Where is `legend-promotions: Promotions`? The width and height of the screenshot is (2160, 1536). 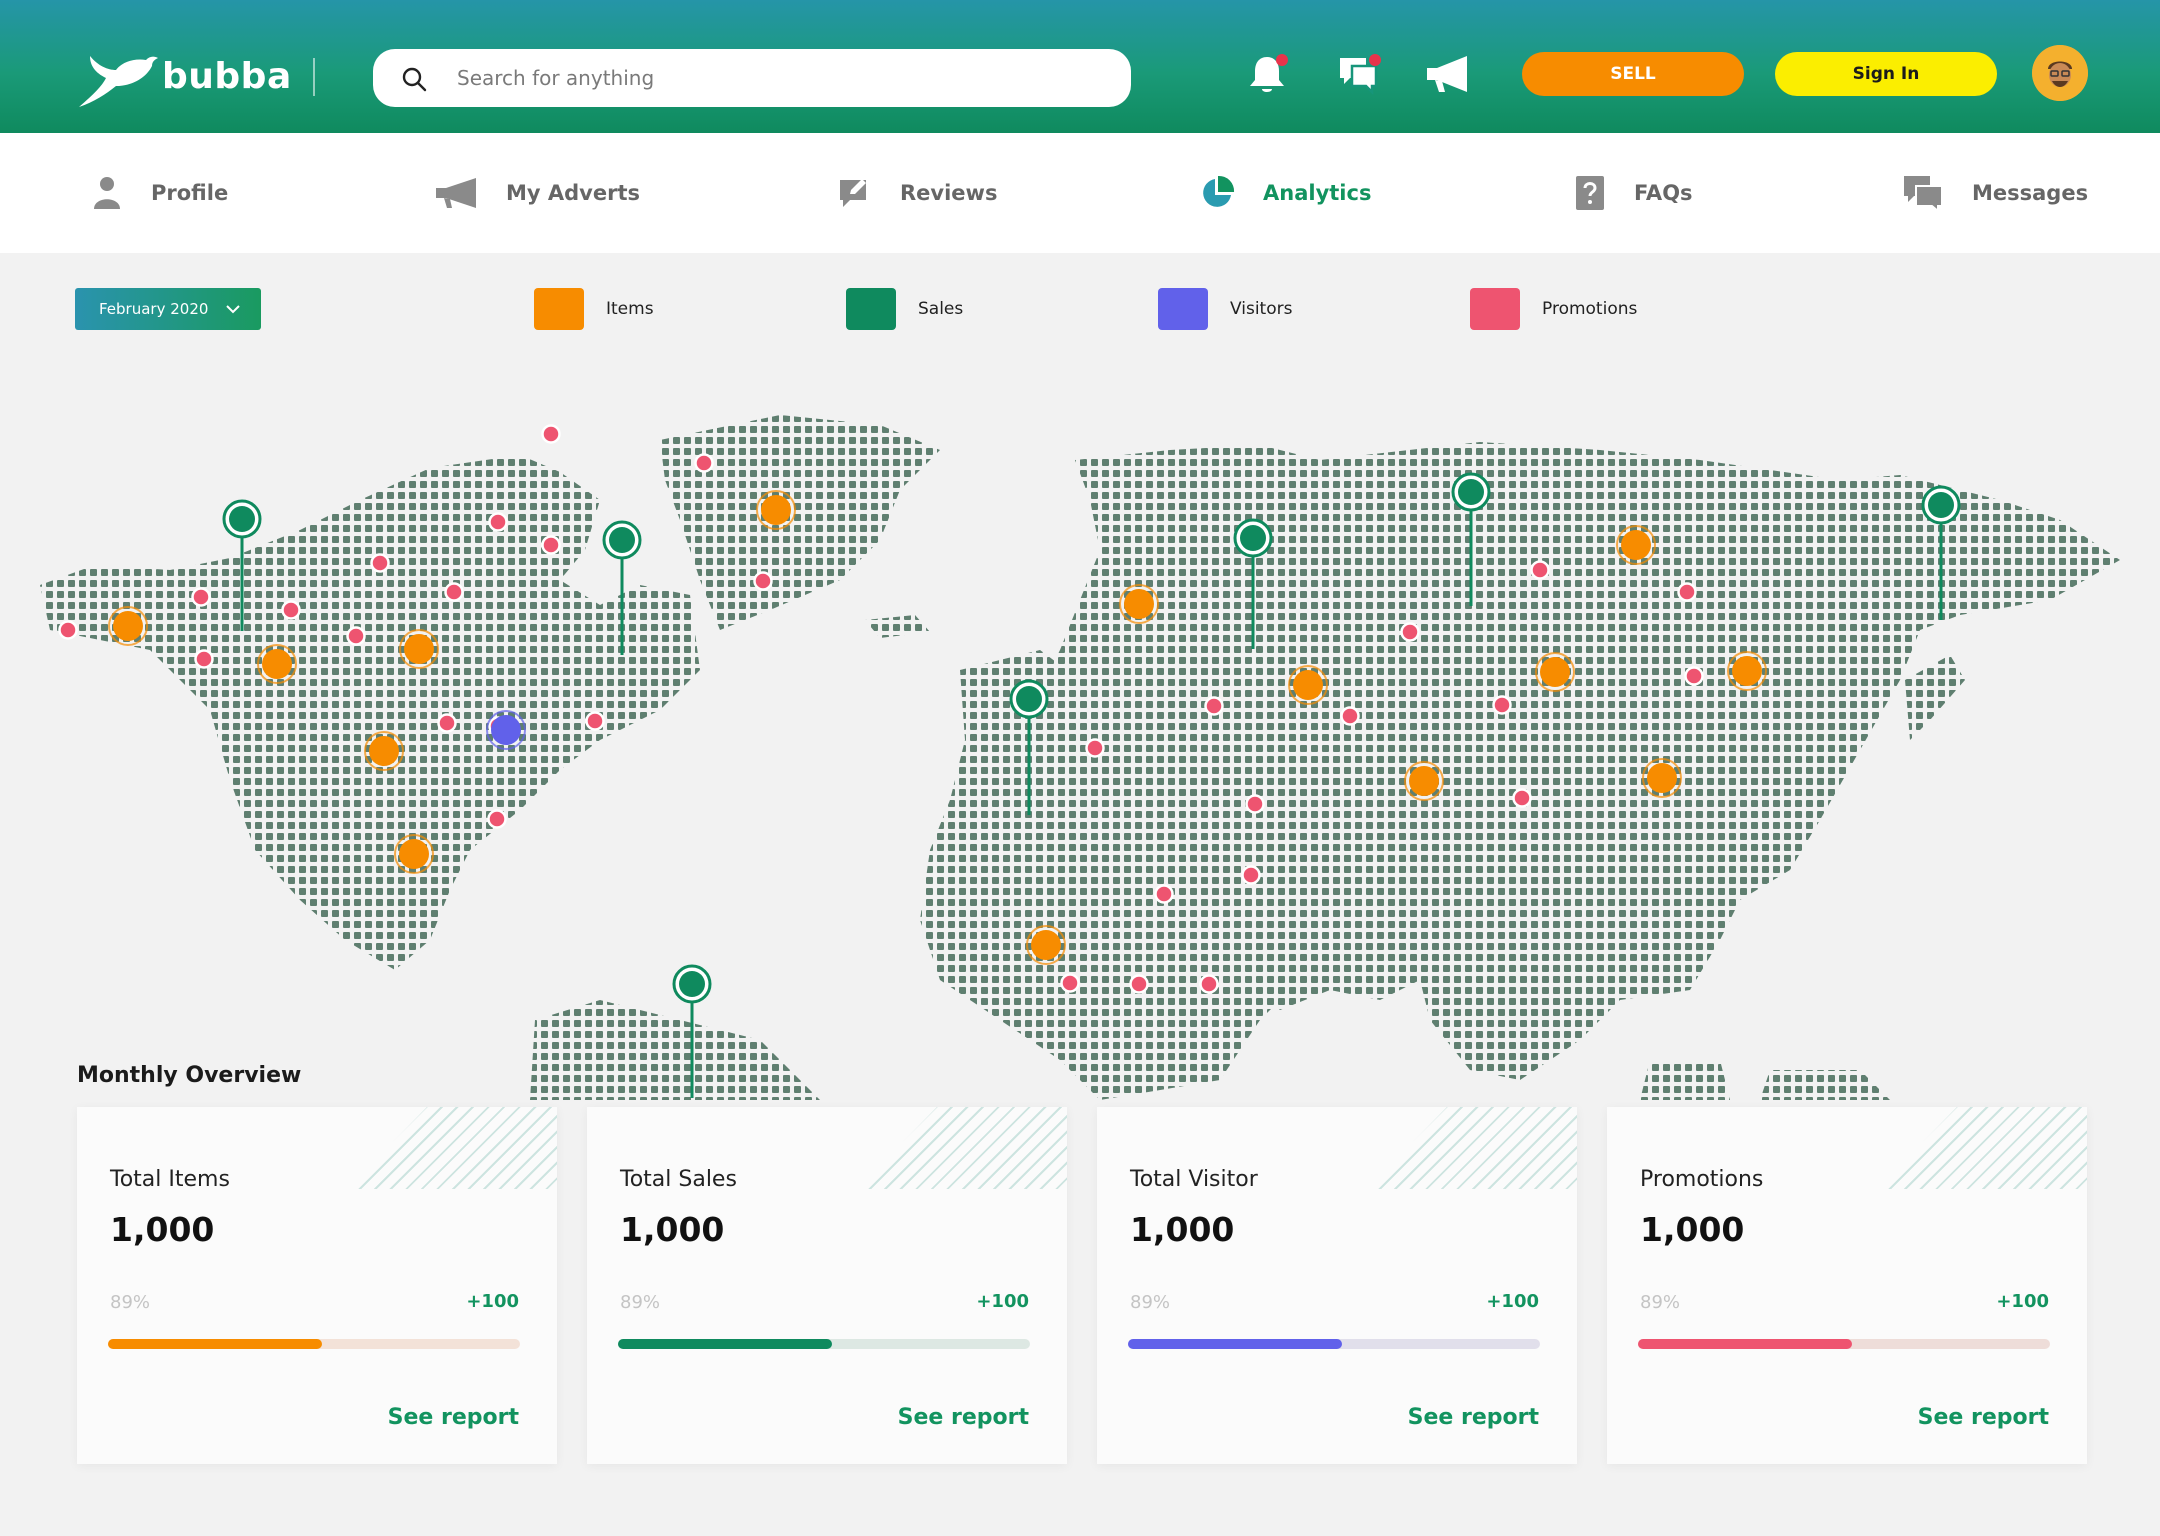 legend-promotions: Promotions is located at coordinates (1553, 309).